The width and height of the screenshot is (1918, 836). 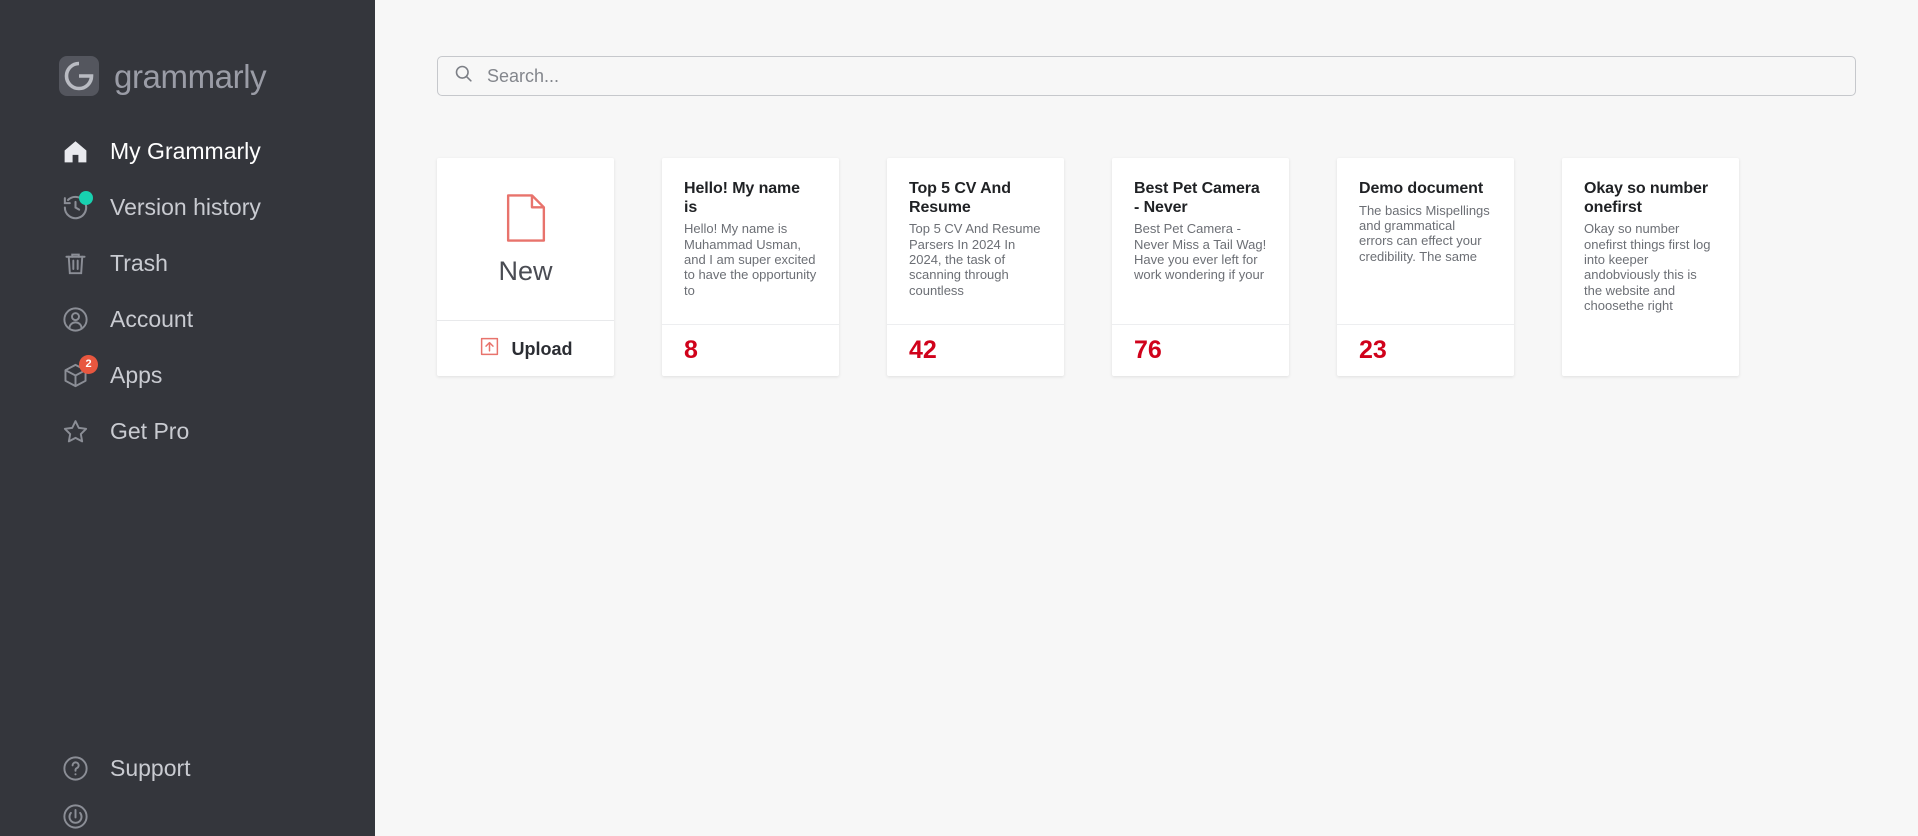 I want to click on question-circle-icon, so click(x=75, y=768).